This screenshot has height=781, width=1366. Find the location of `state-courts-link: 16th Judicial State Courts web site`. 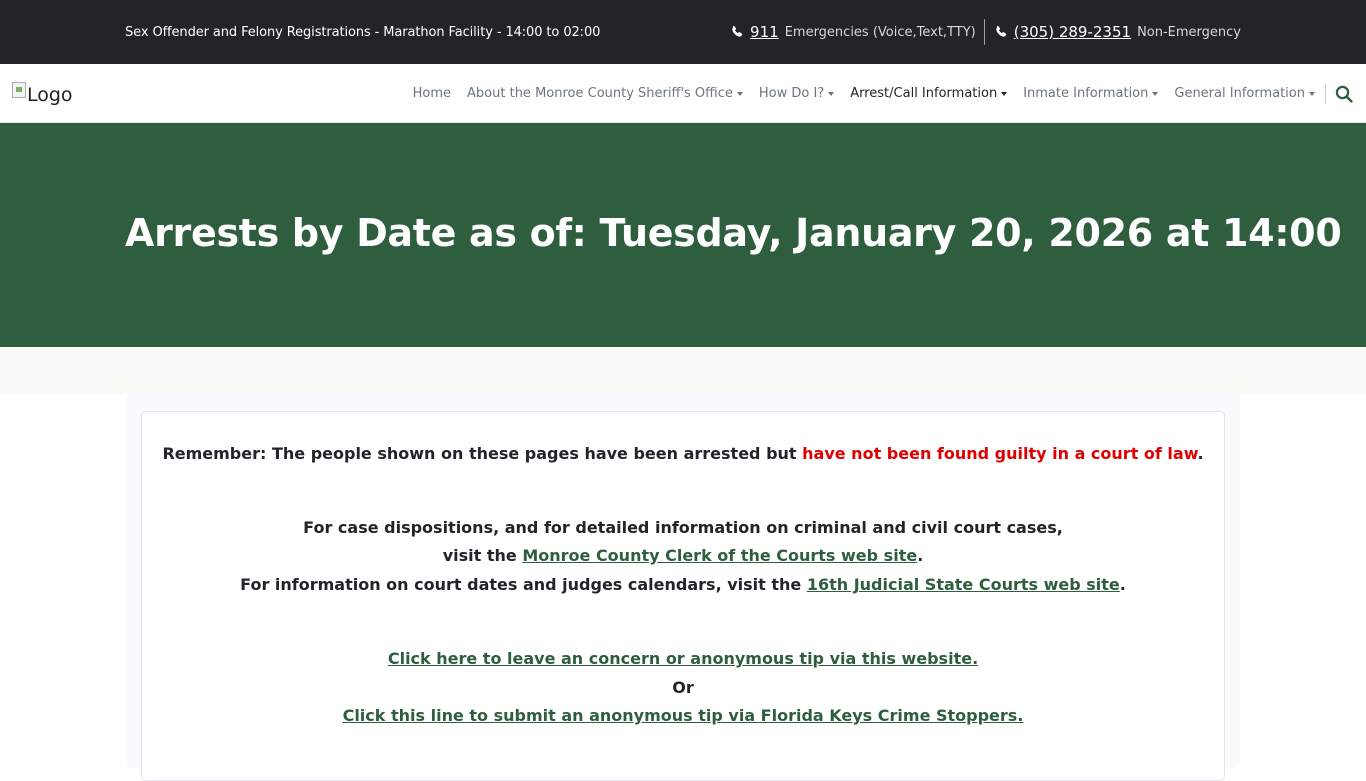

state-courts-link: 16th Judicial State Courts web site is located at coordinates (963, 584).